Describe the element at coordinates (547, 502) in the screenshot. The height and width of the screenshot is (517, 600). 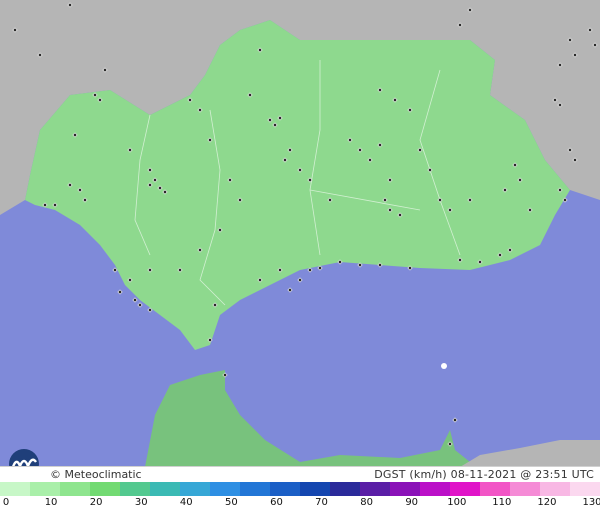
I see `scale-tick-label: 120` at that location.